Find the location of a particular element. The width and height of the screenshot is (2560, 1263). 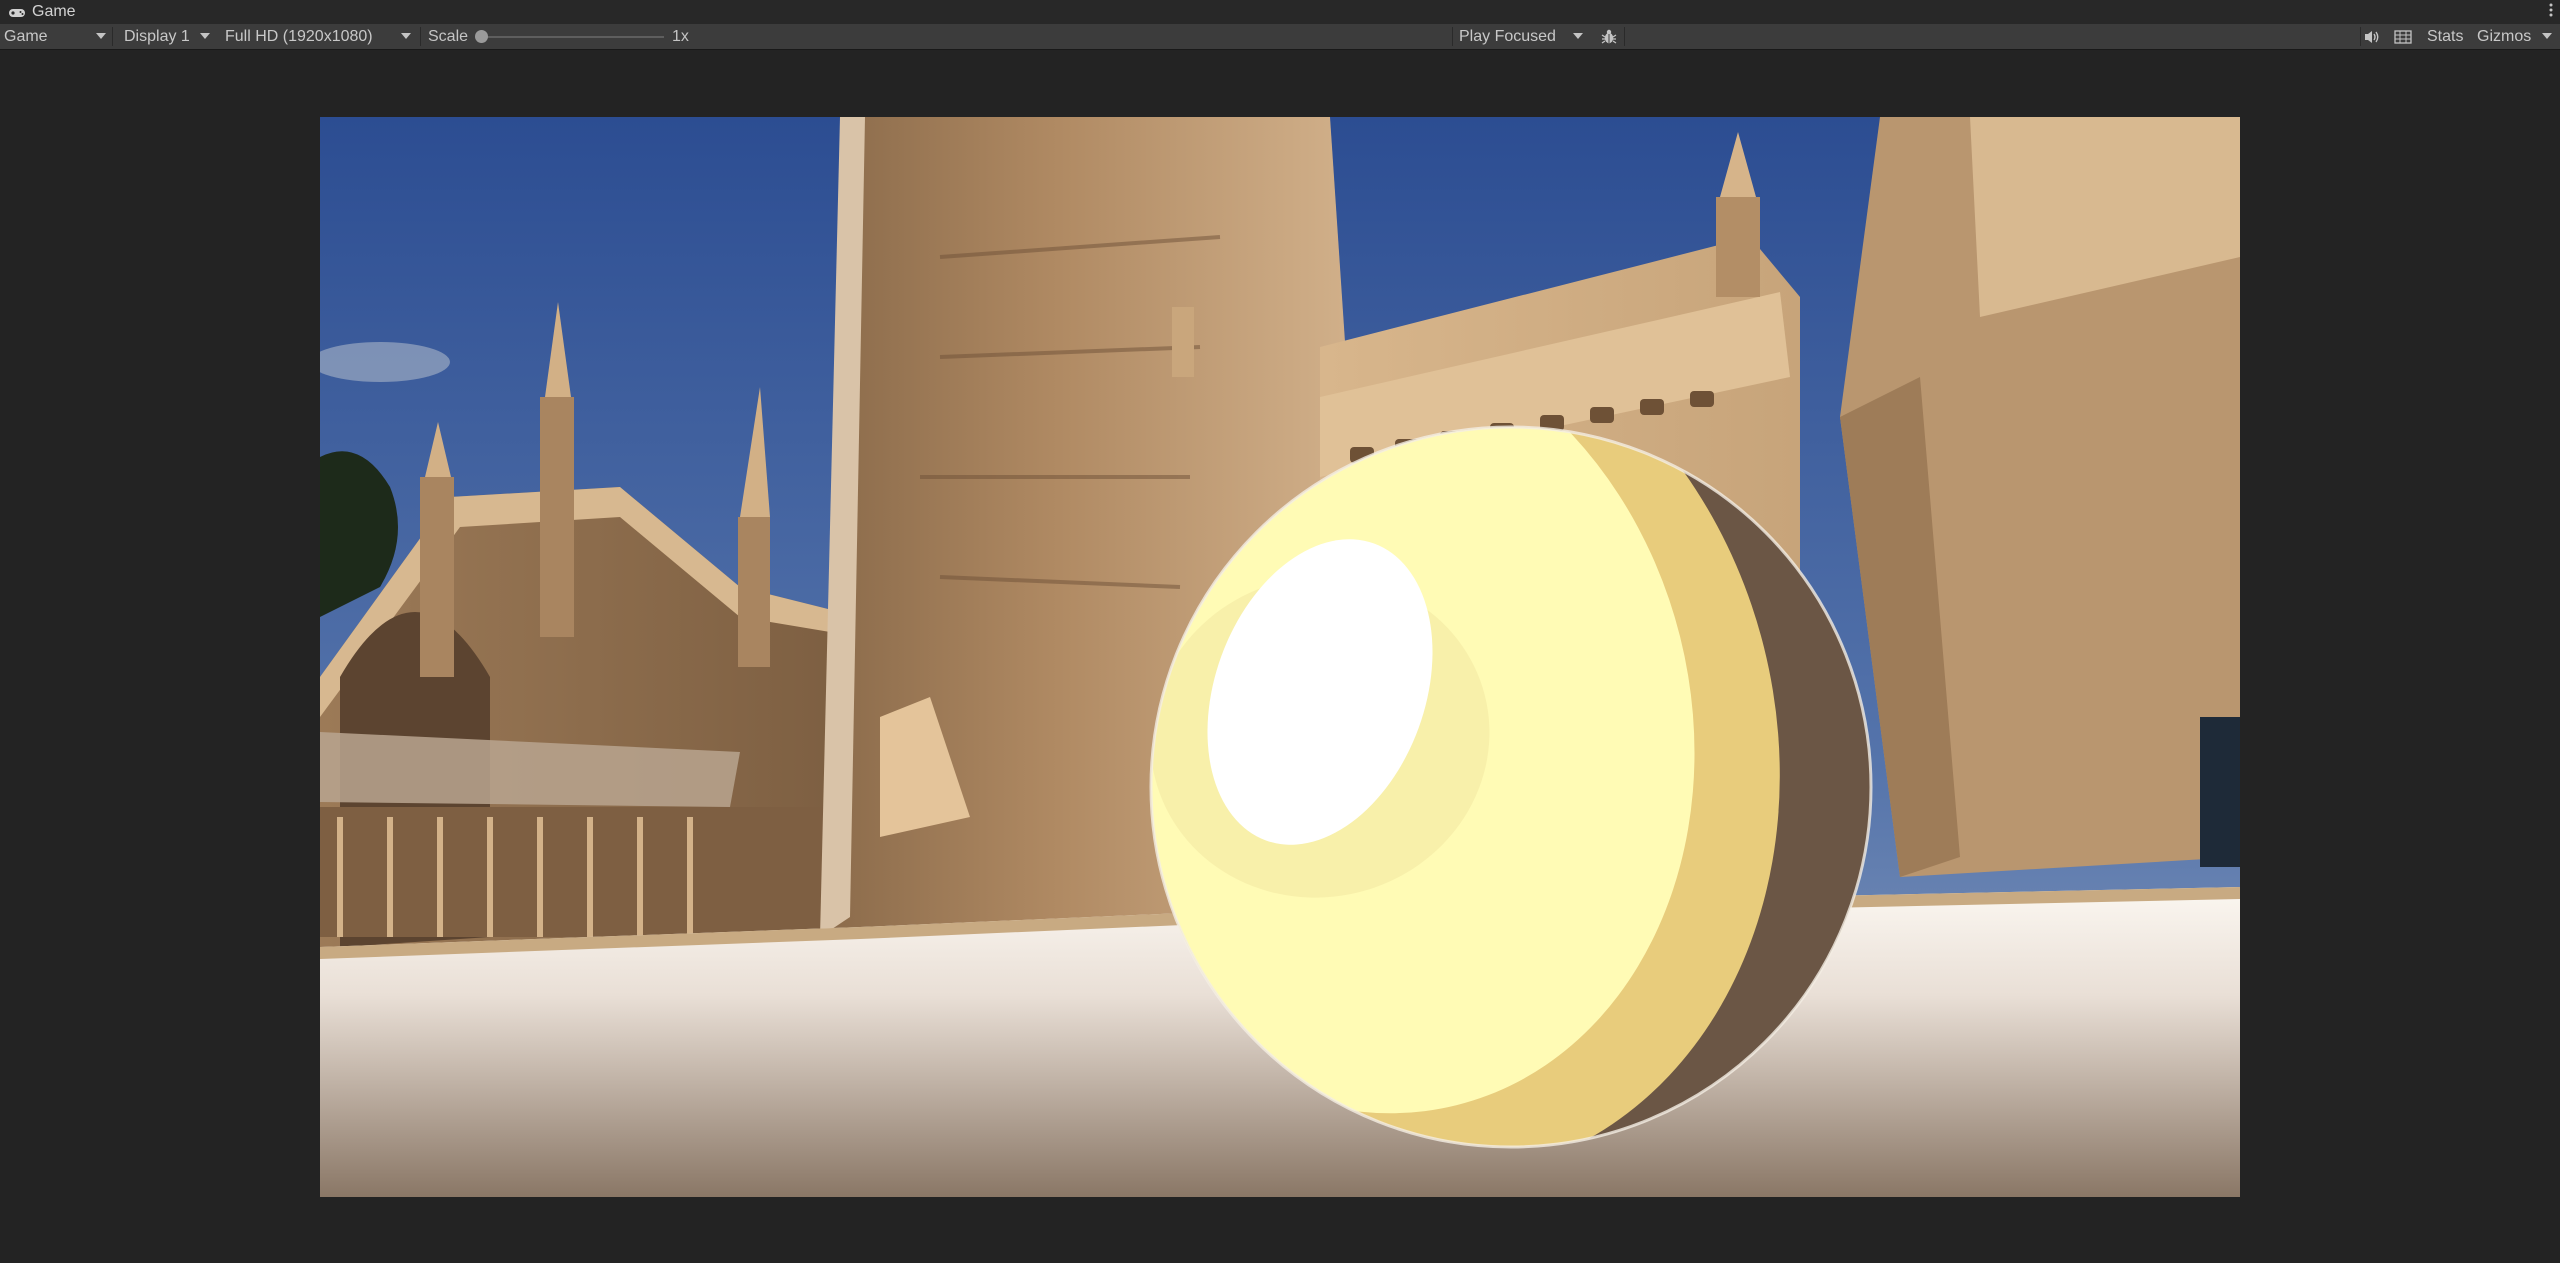

keyboard-grid-icon is located at coordinates (2403, 36).